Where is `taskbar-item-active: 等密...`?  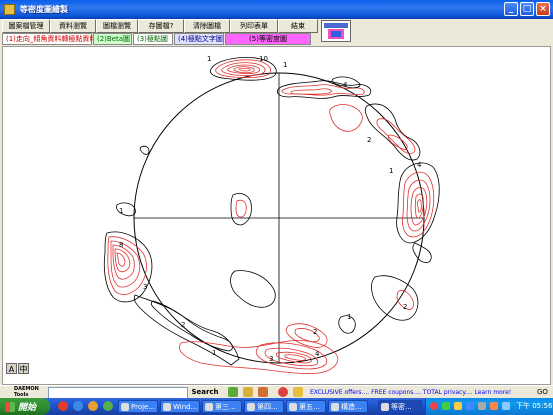 taskbar-item-active: 等密... is located at coordinates (400, 406).